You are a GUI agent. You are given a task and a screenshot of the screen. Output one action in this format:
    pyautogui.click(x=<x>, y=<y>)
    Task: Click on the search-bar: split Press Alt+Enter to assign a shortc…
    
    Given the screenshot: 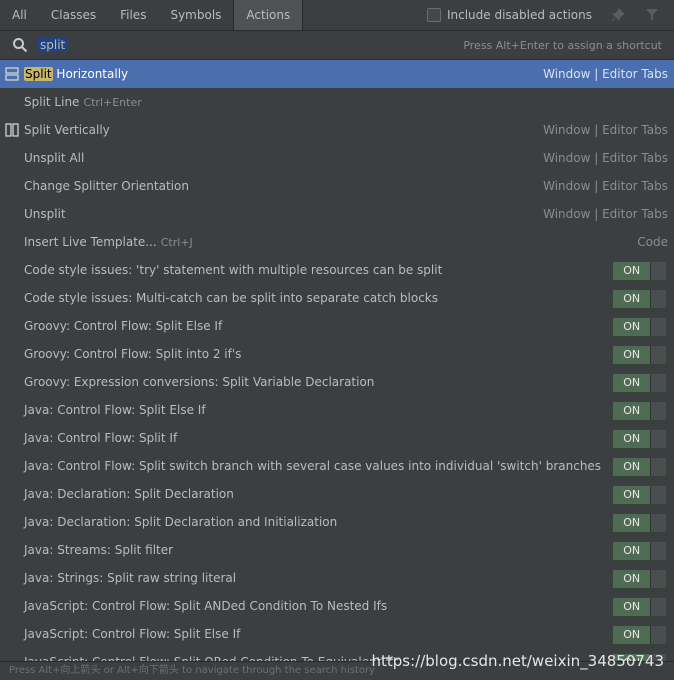 What is the action you would take?
    pyautogui.click(x=337, y=45)
    